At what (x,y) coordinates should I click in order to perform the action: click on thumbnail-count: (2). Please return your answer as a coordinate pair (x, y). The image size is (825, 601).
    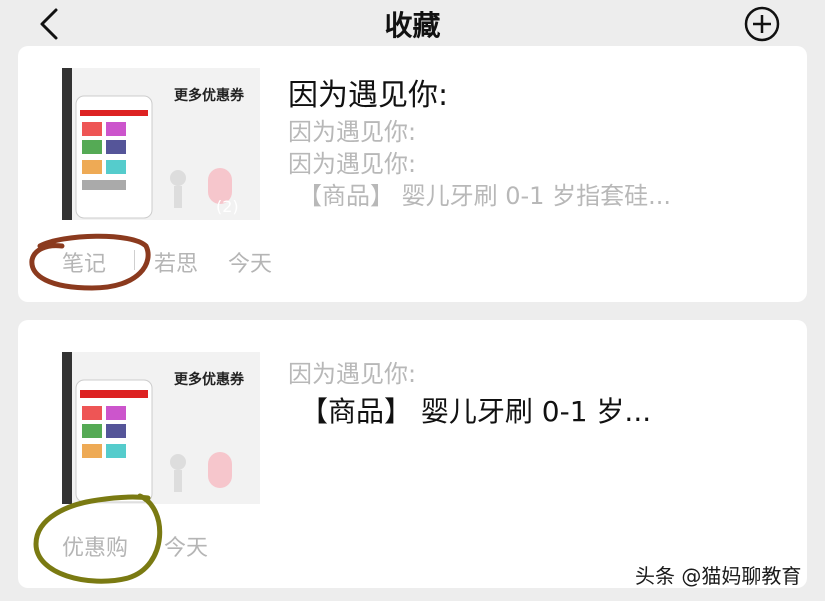
    Looking at the image, I should click on (227, 206).